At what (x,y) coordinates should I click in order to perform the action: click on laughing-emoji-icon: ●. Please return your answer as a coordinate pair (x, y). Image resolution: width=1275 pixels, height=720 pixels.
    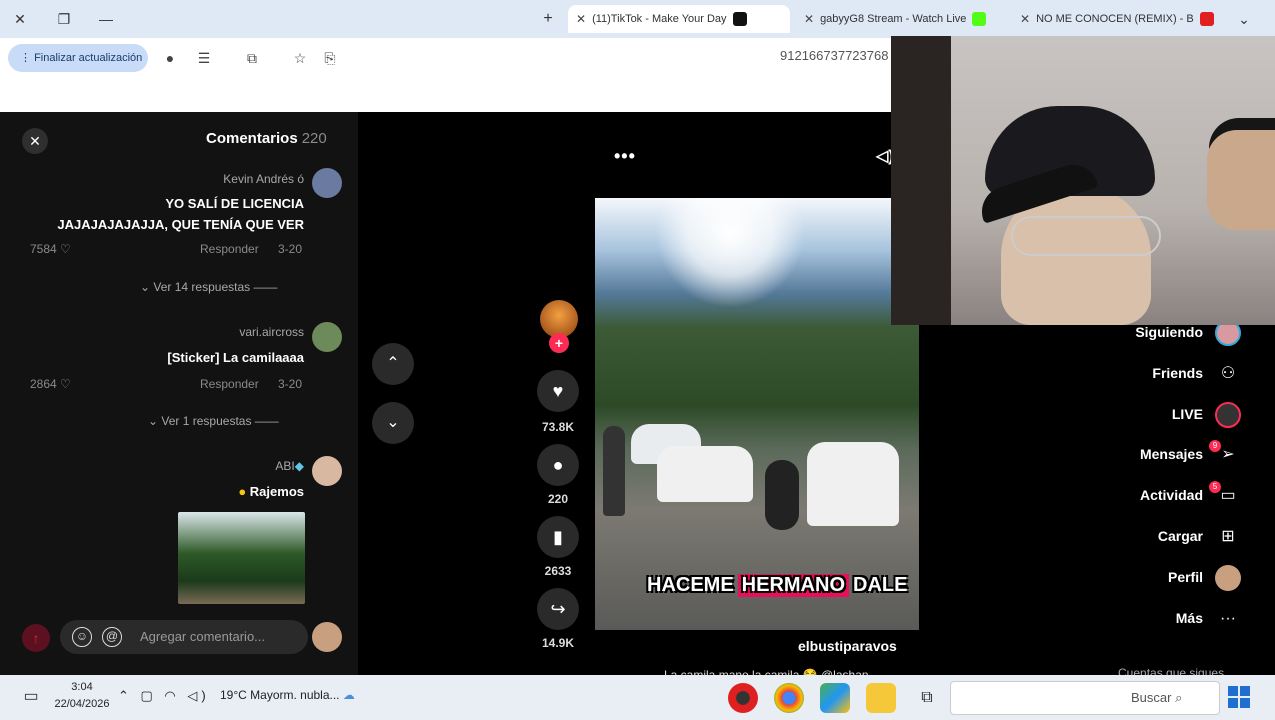
    Looking at the image, I should click on (242, 491).